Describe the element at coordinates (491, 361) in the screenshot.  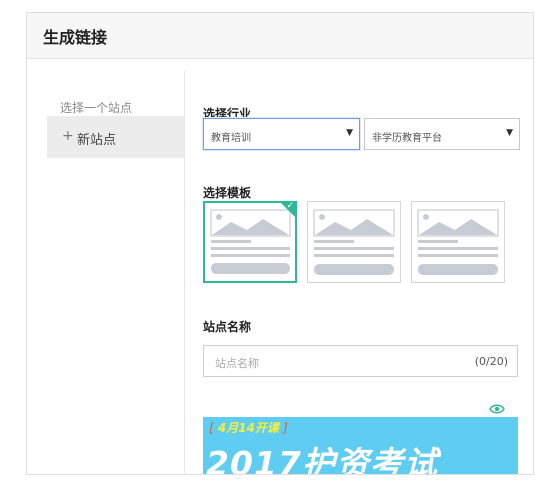
I see `char-counter: (0/20)` at that location.